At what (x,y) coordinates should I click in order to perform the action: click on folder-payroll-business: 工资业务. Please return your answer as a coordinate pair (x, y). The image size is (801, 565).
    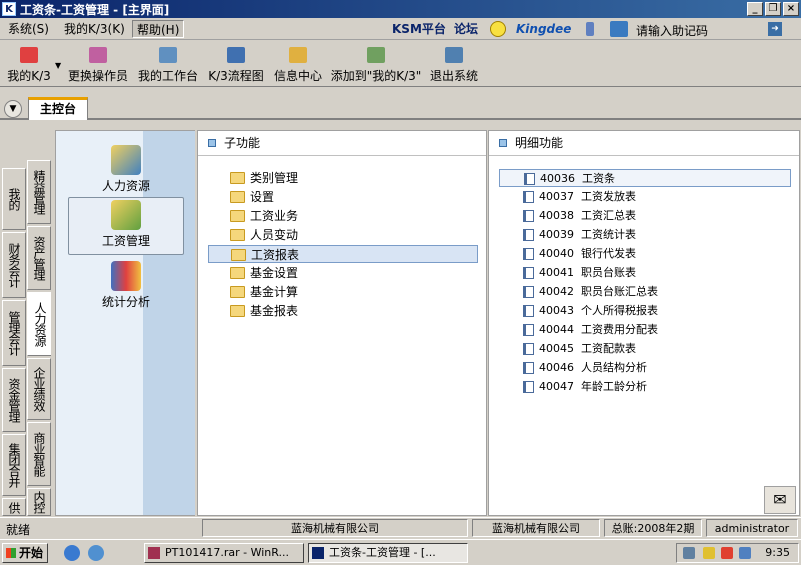
    Looking at the image, I should click on (253, 216).